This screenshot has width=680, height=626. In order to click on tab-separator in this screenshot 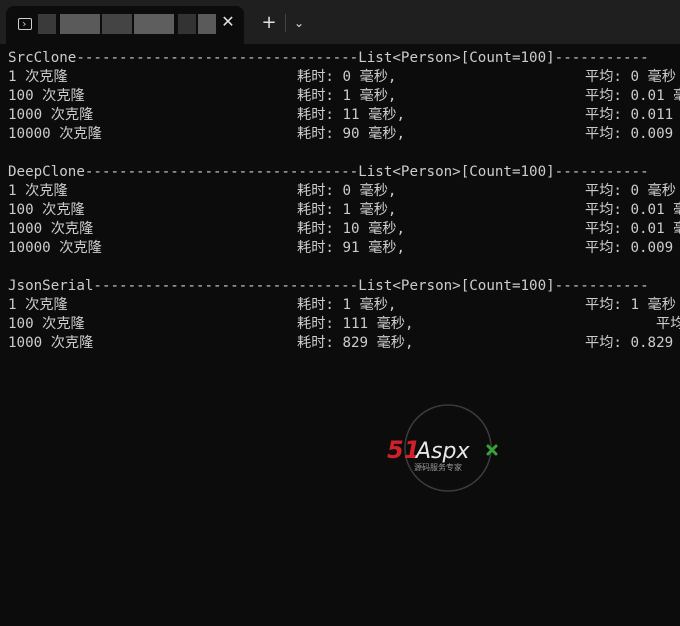, I will do `click(285, 23)`.